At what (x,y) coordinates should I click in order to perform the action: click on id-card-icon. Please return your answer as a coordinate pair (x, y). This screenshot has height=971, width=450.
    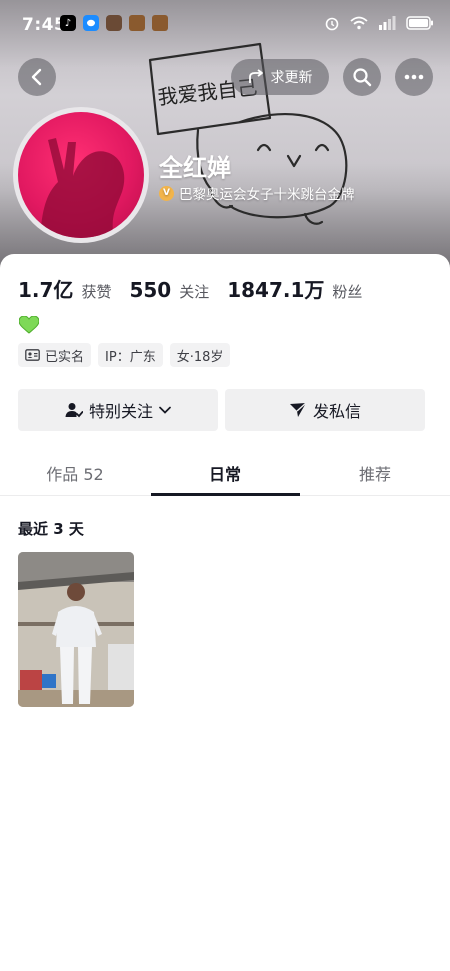
    Looking at the image, I should click on (32, 355).